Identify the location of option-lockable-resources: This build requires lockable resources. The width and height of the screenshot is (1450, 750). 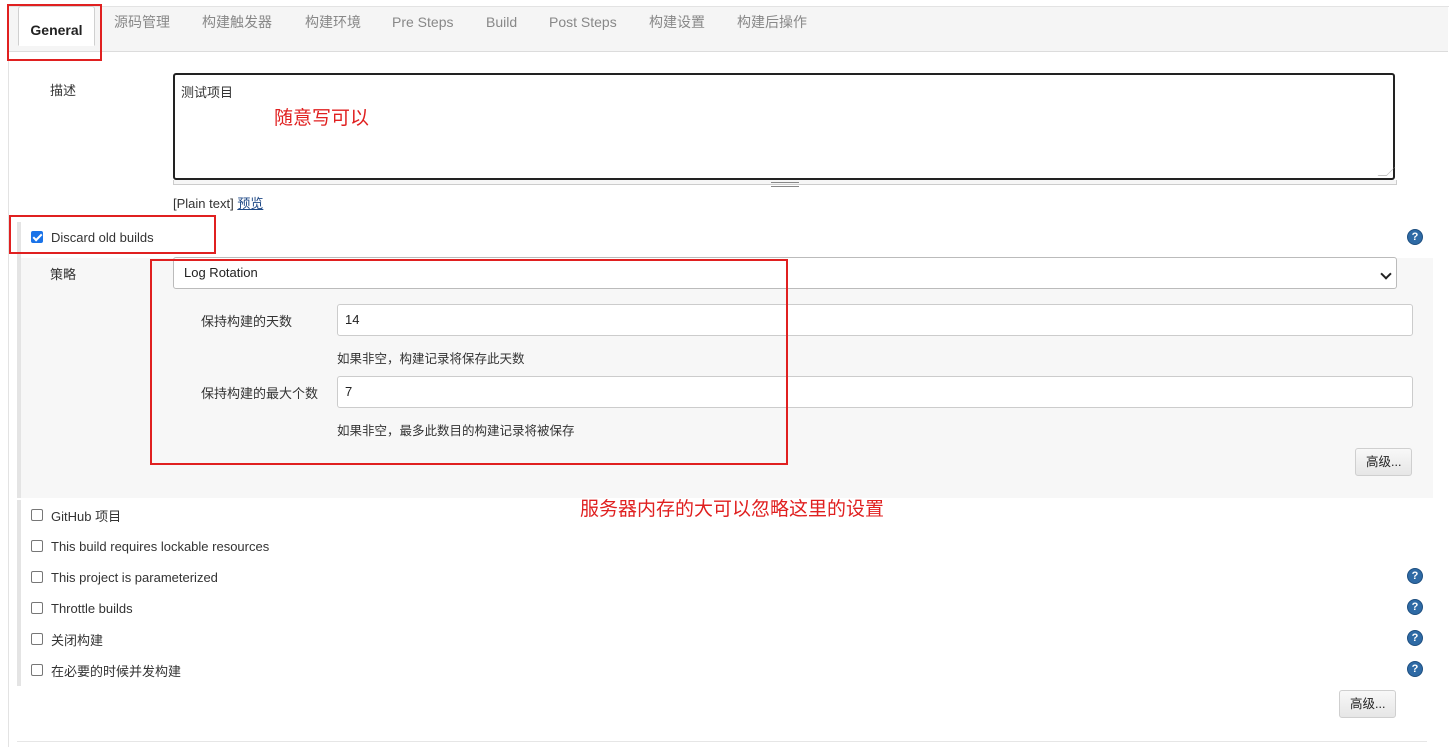
(150, 546).